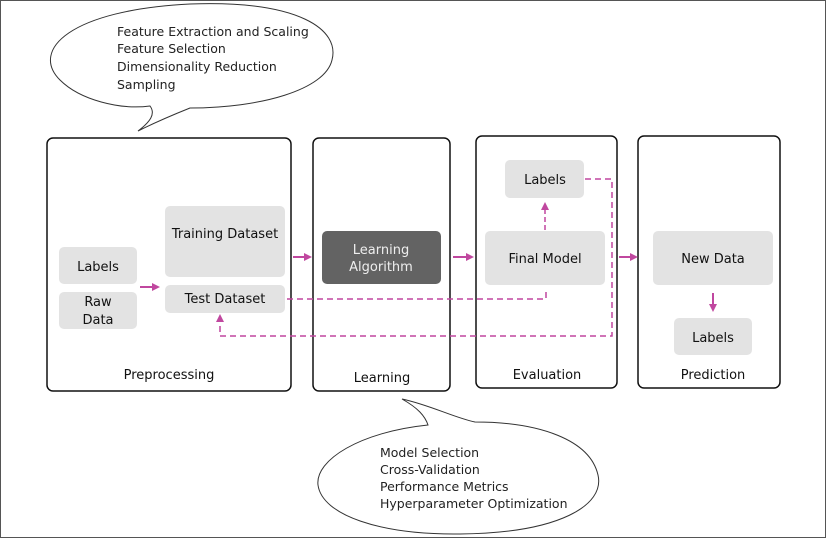 The image size is (826, 538). I want to click on bubble-line: Hyperparameter Optimization, so click(474, 503).